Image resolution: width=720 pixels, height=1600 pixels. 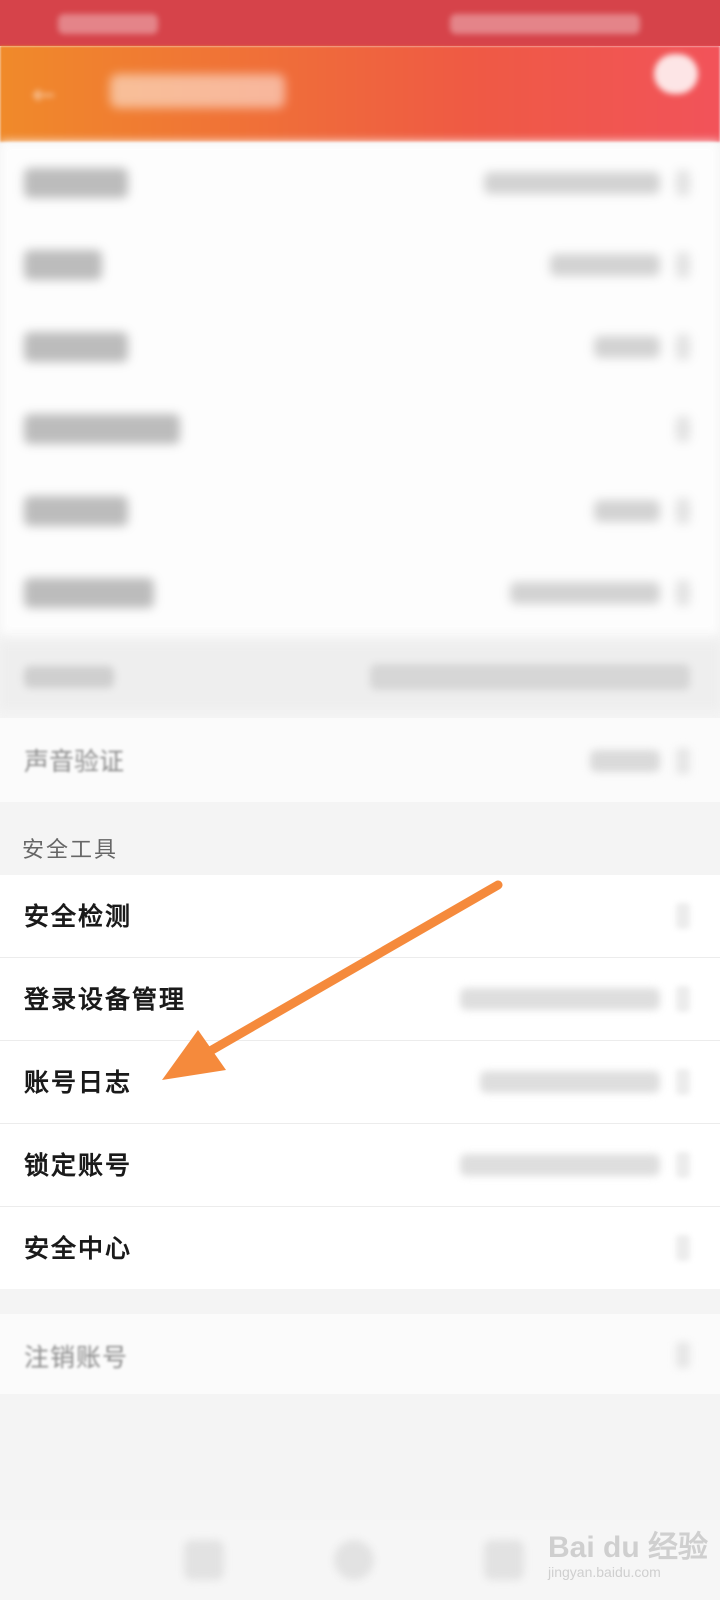 I want to click on account-log-row: 账号日志, so click(x=360, y=1082).